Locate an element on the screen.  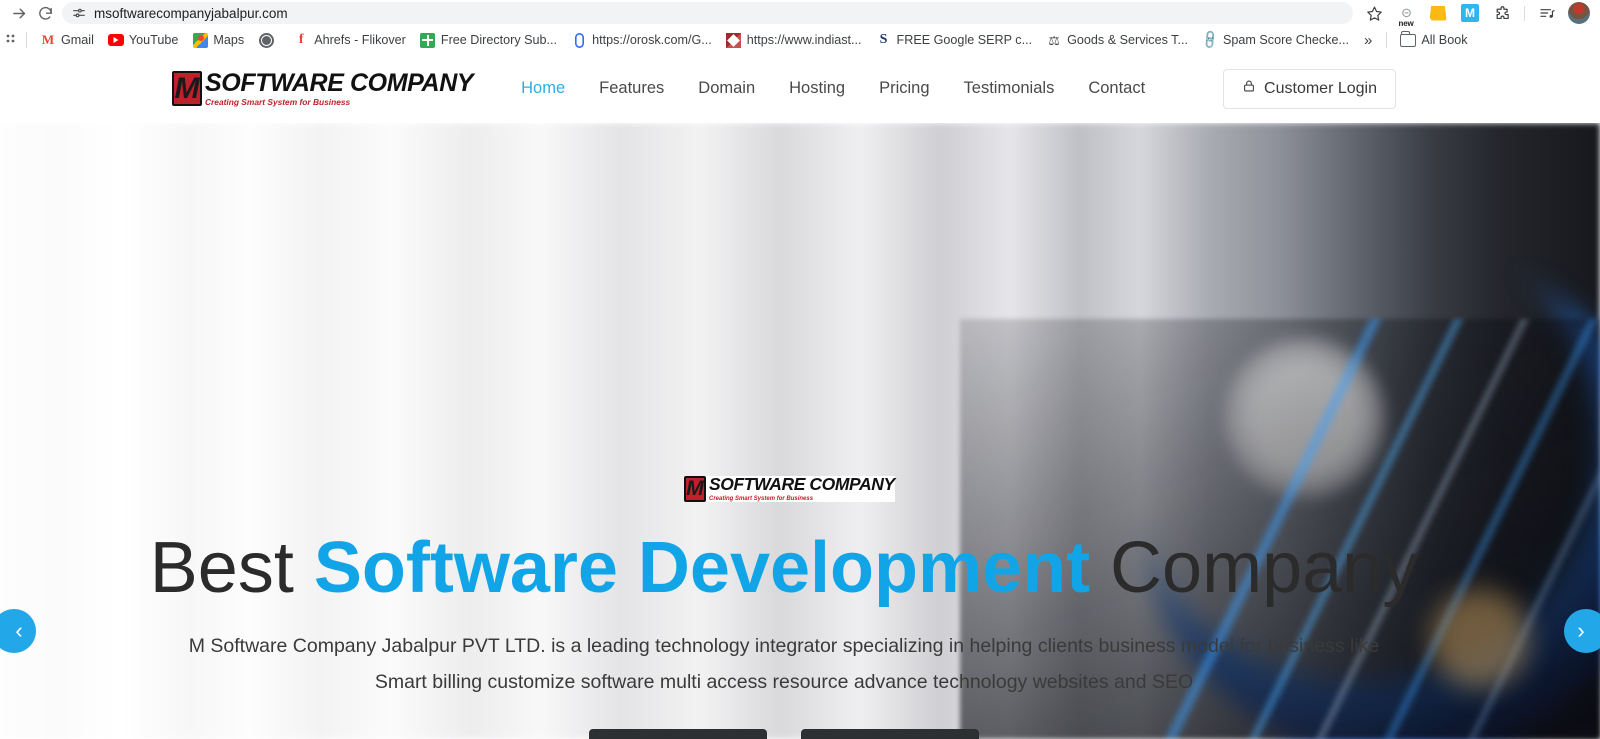
url-text: msoftwarecompanyjabalpur.com is located at coordinates (191, 13).